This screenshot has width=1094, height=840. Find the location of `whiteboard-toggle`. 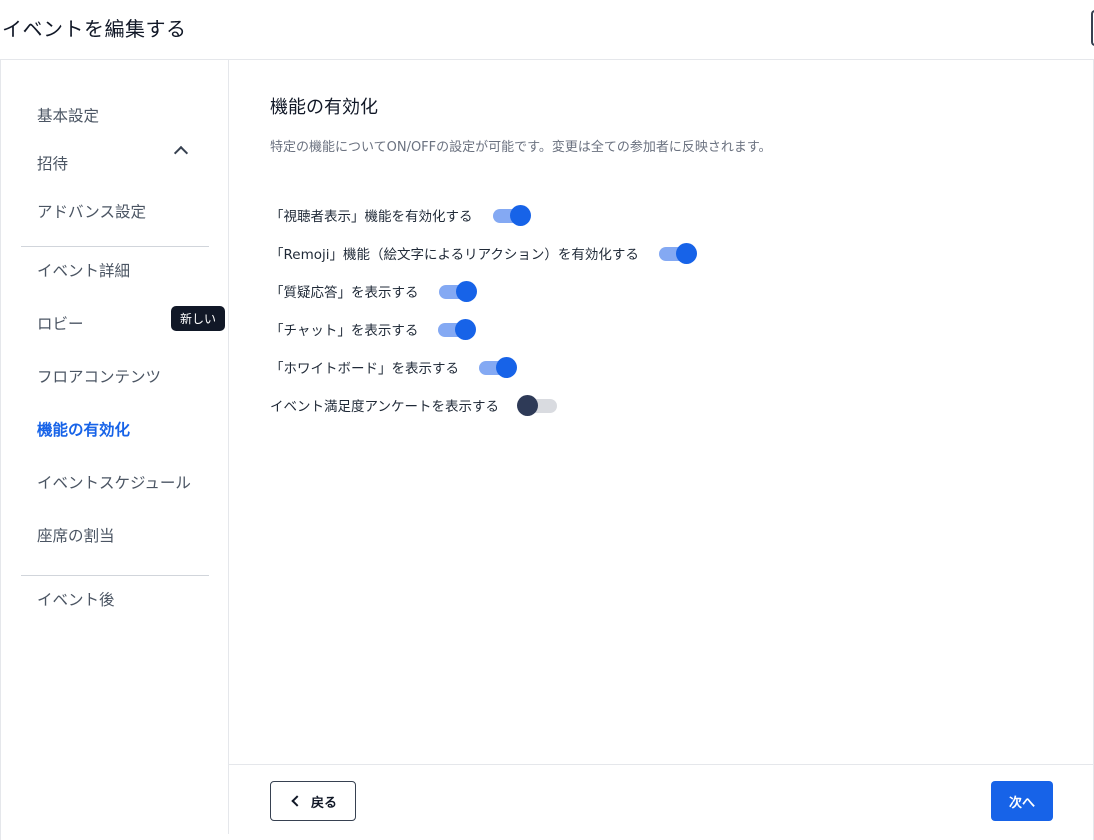

whiteboard-toggle is located at coordinates (498, 367).